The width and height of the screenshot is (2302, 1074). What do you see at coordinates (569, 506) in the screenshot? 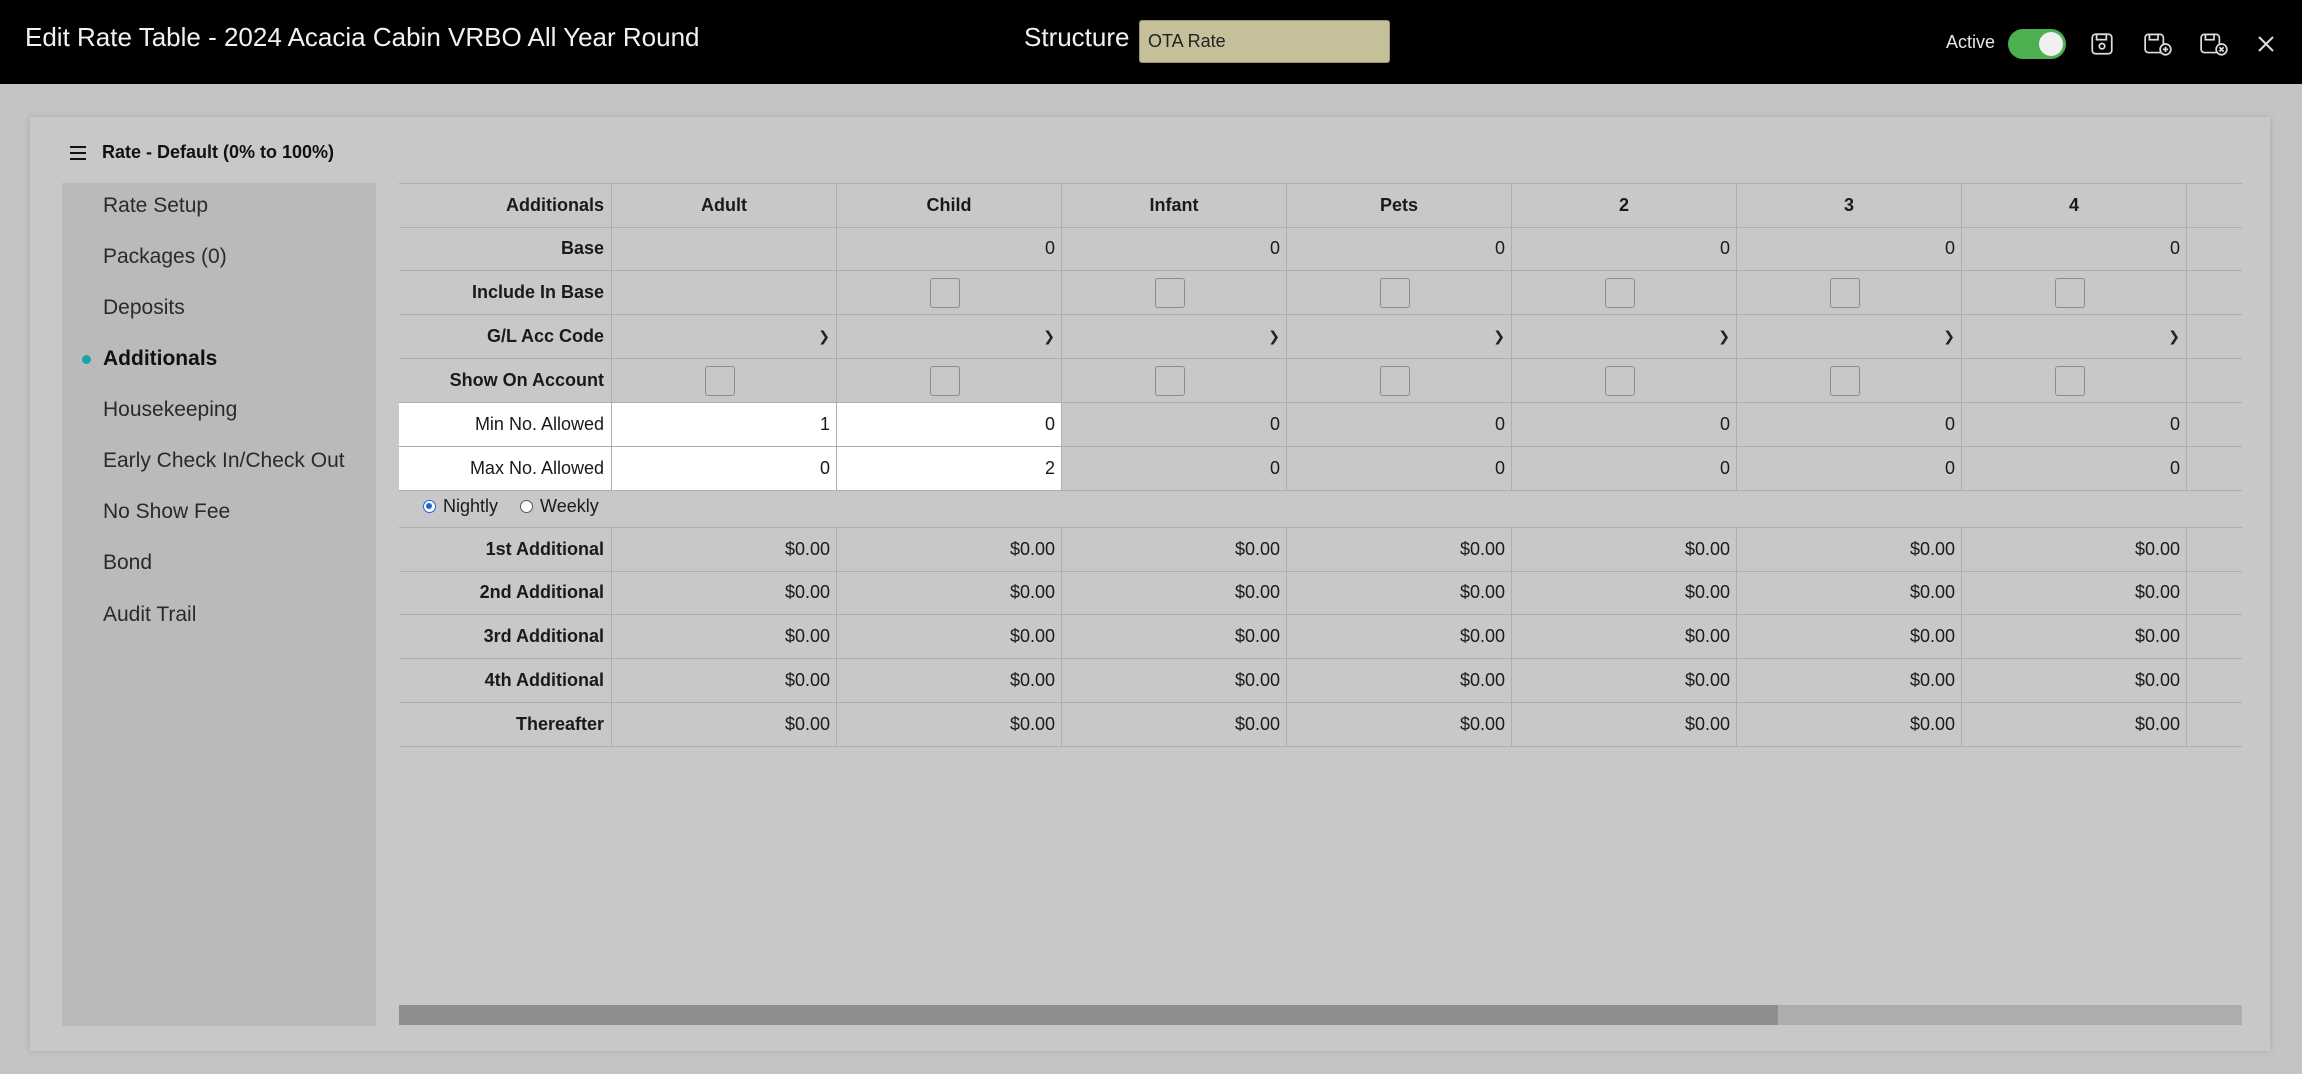
I see `weekly-label: Weekly` at bounding box center [569, 506].